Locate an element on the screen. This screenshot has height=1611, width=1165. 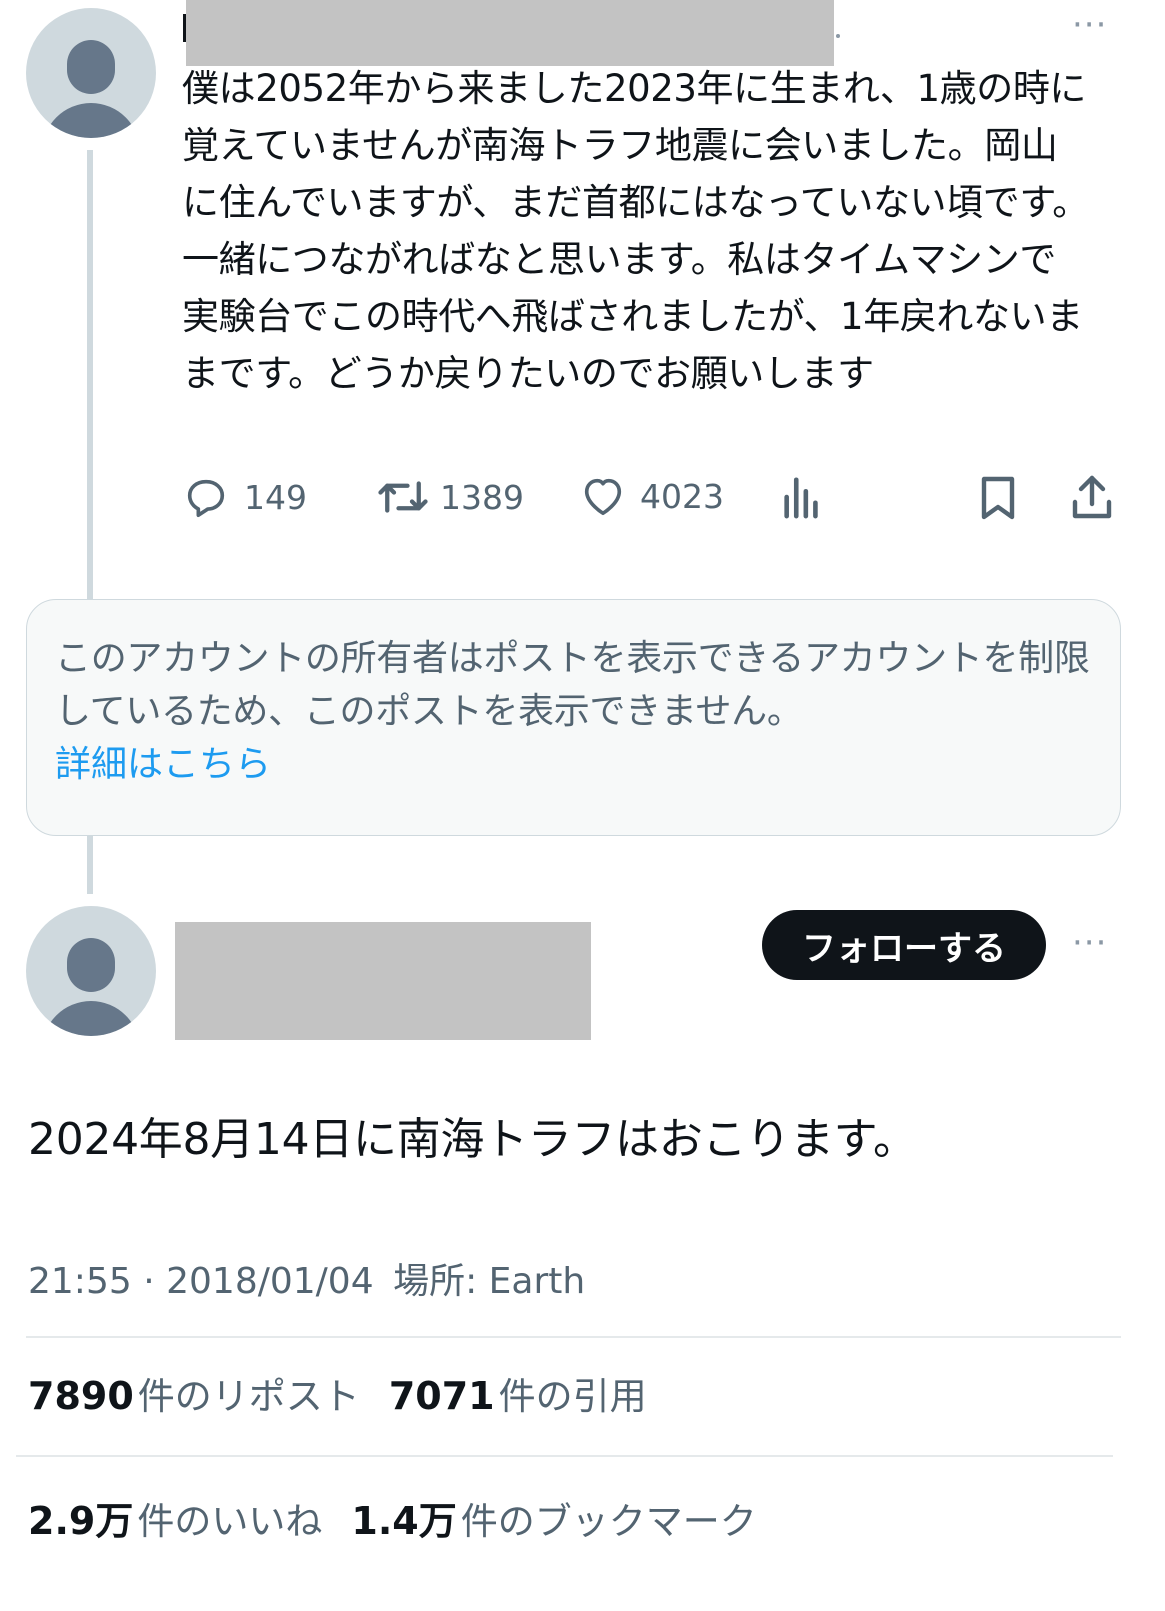
comment-icon is located at coordinates (206, 498).